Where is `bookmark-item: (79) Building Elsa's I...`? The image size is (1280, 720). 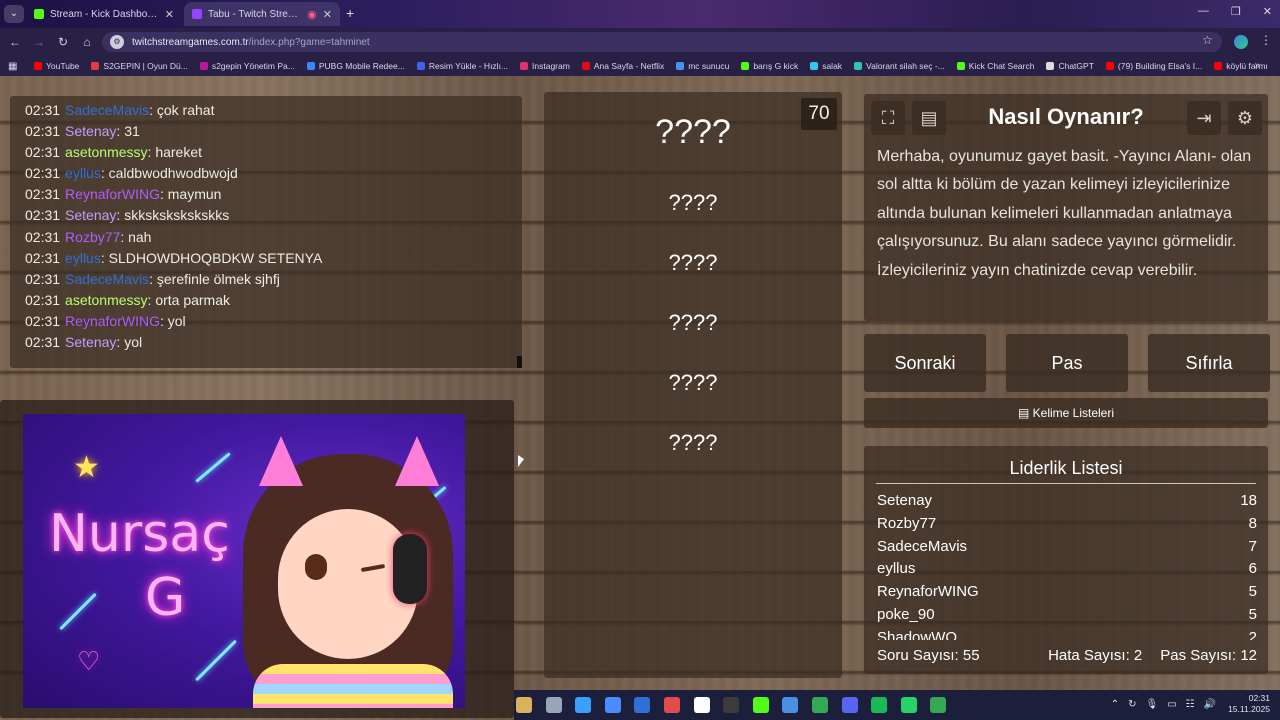 bookmark-item: (79) Building Elsa's I... is located at coordinates (1153, 66).